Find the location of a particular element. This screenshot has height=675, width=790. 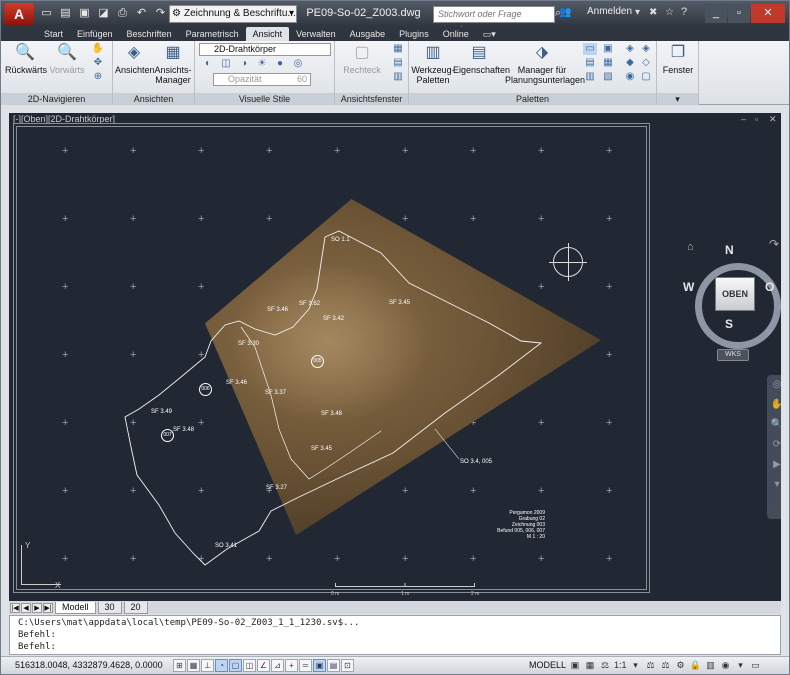

tab-layout-30: 30 is located at coordinates (109, 607).